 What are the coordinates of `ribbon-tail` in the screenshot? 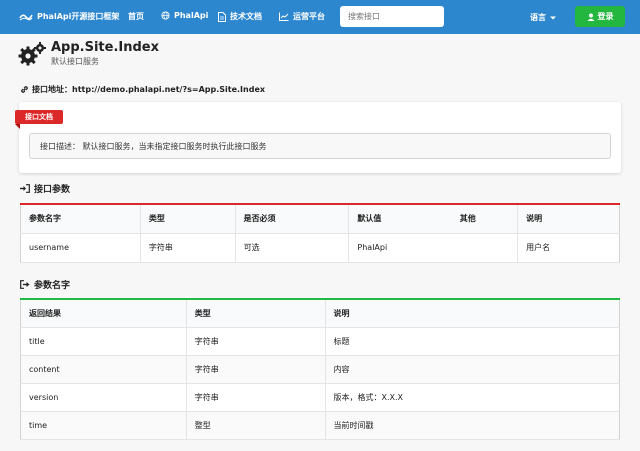 It's located at (17, 126).